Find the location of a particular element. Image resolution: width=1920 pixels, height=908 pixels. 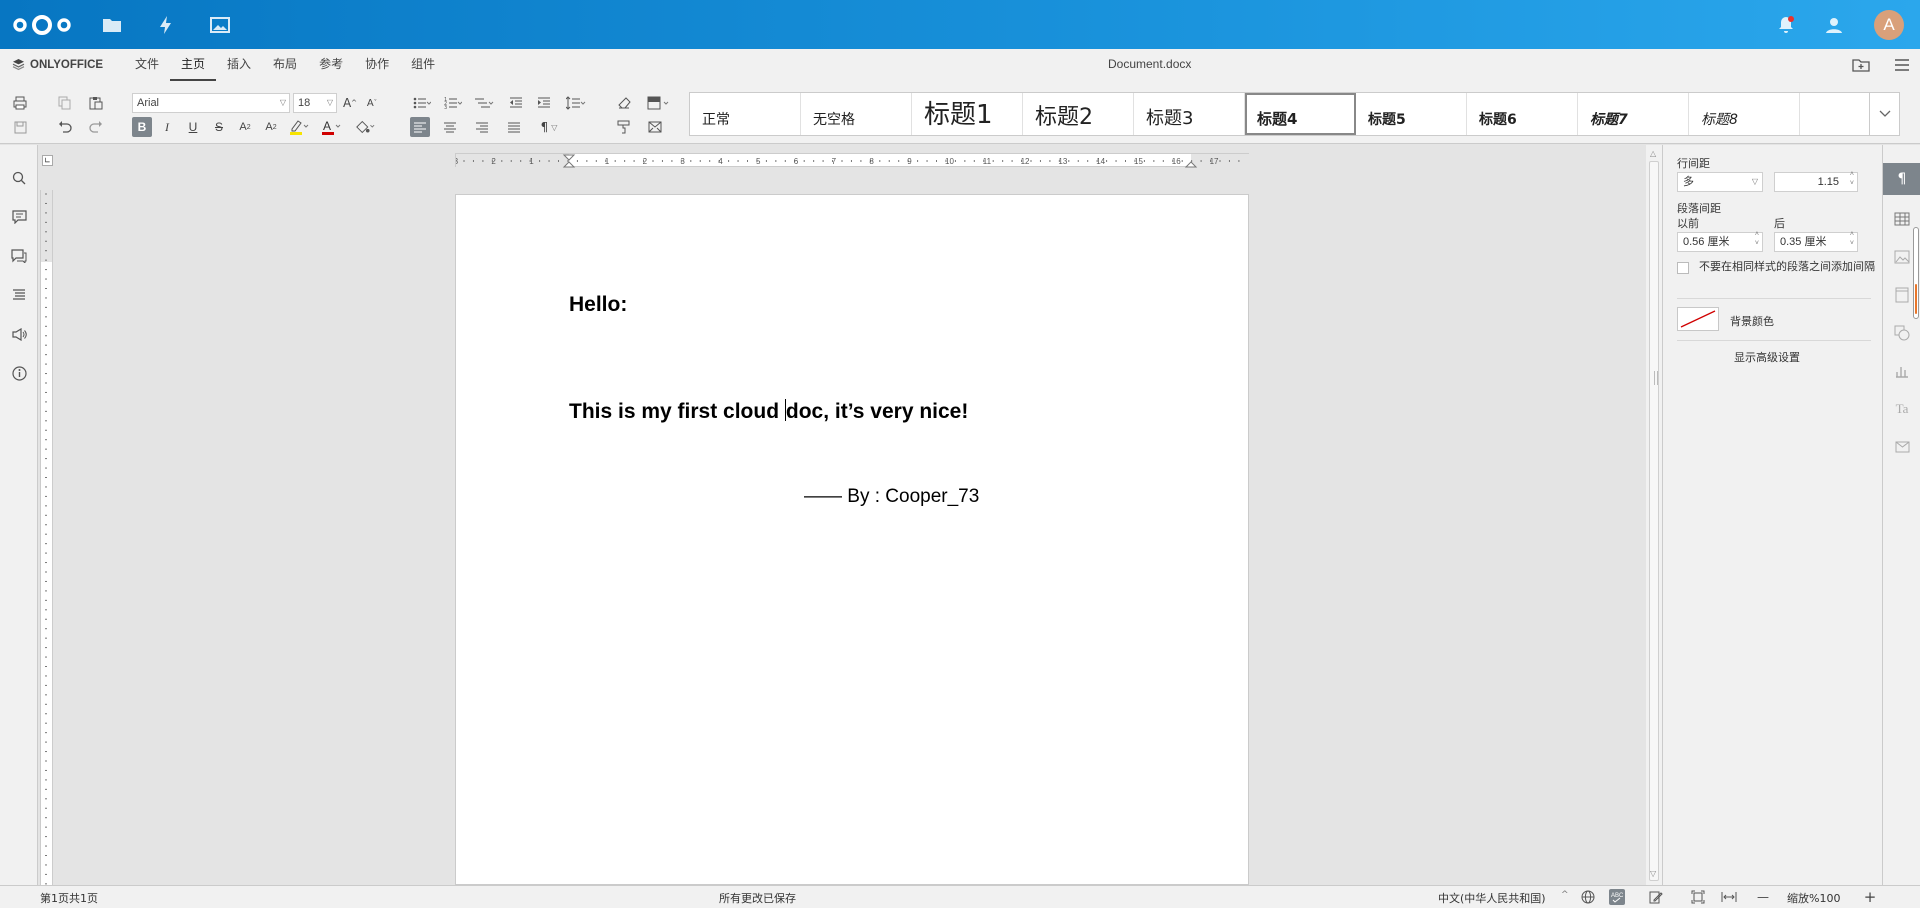

highlight-color-icon is located at coordinates (299, 127).